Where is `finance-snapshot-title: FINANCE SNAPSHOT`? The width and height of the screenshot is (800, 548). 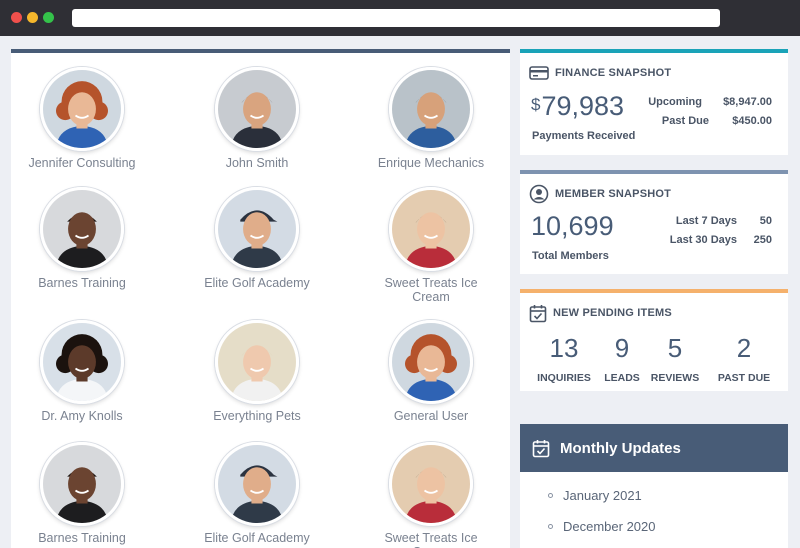
finance-snapshot-title: FINANCE SNAPSHOT is located at coordinates (613, 73).